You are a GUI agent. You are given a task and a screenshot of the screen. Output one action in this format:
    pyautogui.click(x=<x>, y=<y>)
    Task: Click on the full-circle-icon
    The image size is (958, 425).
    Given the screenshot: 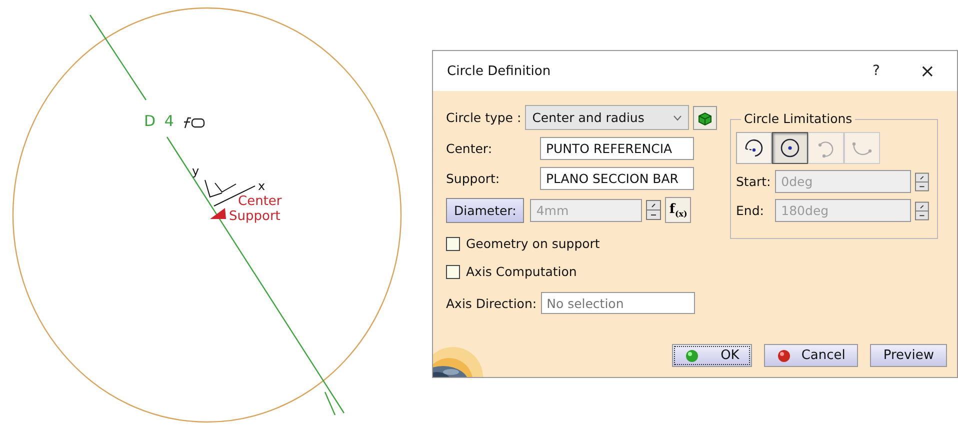 What is the action you would take?
    pyautogui.click(x=790, y=148)
    